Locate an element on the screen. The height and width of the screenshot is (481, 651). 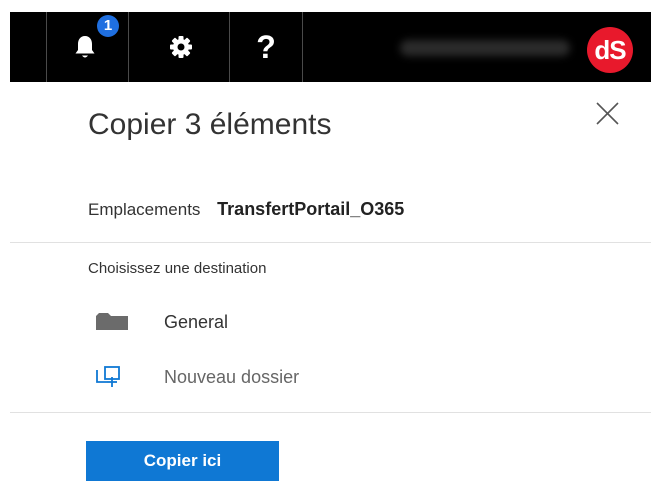
bell-icon is located at coordinates (85, 47).